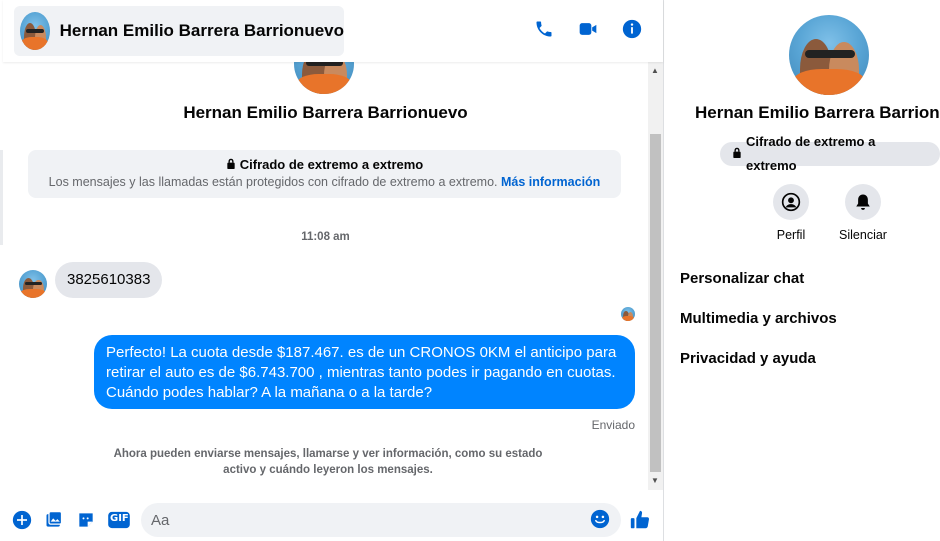 Image resolution: width=940 pixels, height=541 pixels. I want to click on contact-name: Hernan Emilio Barrera Barrionuevo, so click(201, 30).